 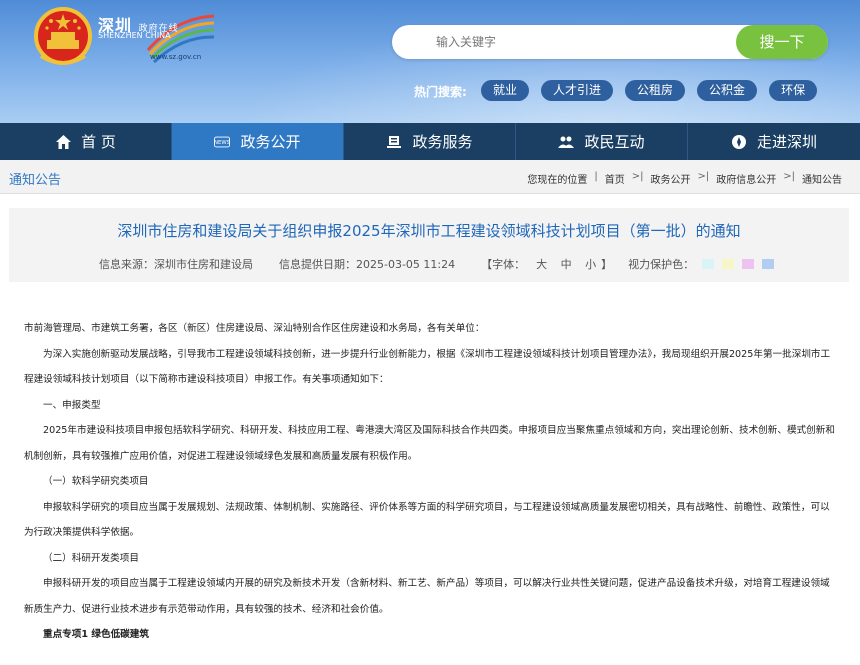 I want to click on main-nav: 首 页 NEWS 政务公开 政务服务 政民互动 走进深圳, so click(x=430, y=141).